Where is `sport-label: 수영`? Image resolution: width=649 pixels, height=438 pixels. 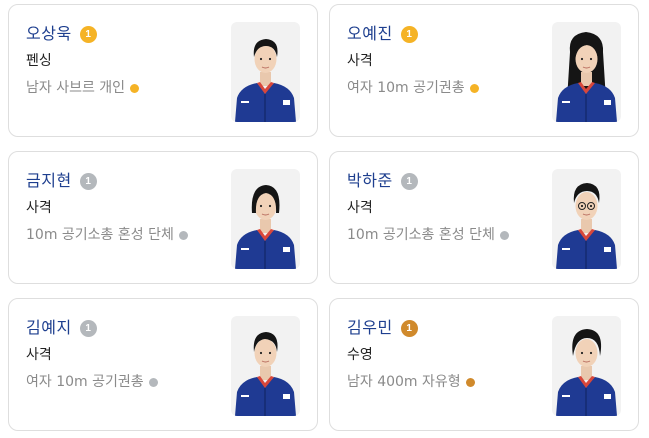 sport-label: 수영 is located at coordinates (360, 355).